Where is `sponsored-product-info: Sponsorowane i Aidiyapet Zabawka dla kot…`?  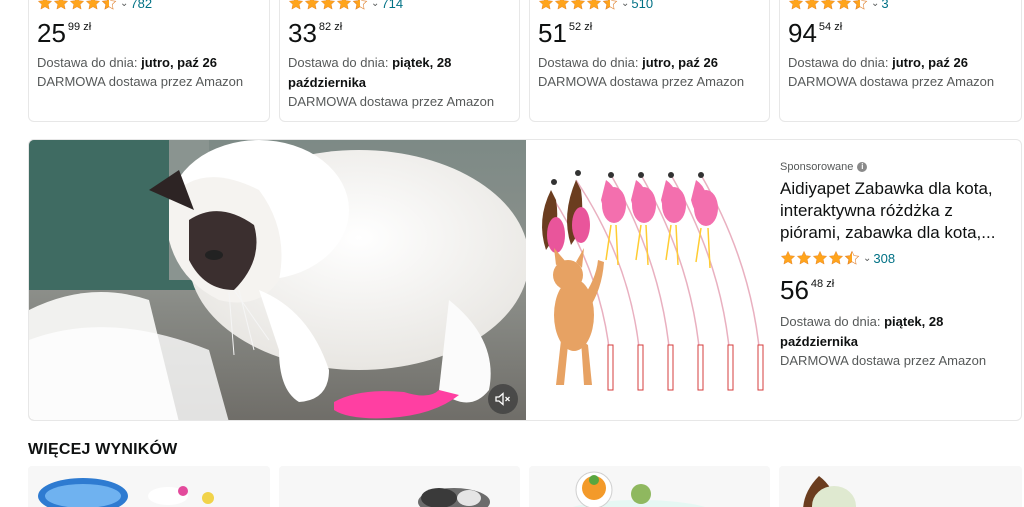 sponsored-product-info: Sponsorowane i Aidiyapet Zabawka dla kot… is located at coordinates (897, 265).